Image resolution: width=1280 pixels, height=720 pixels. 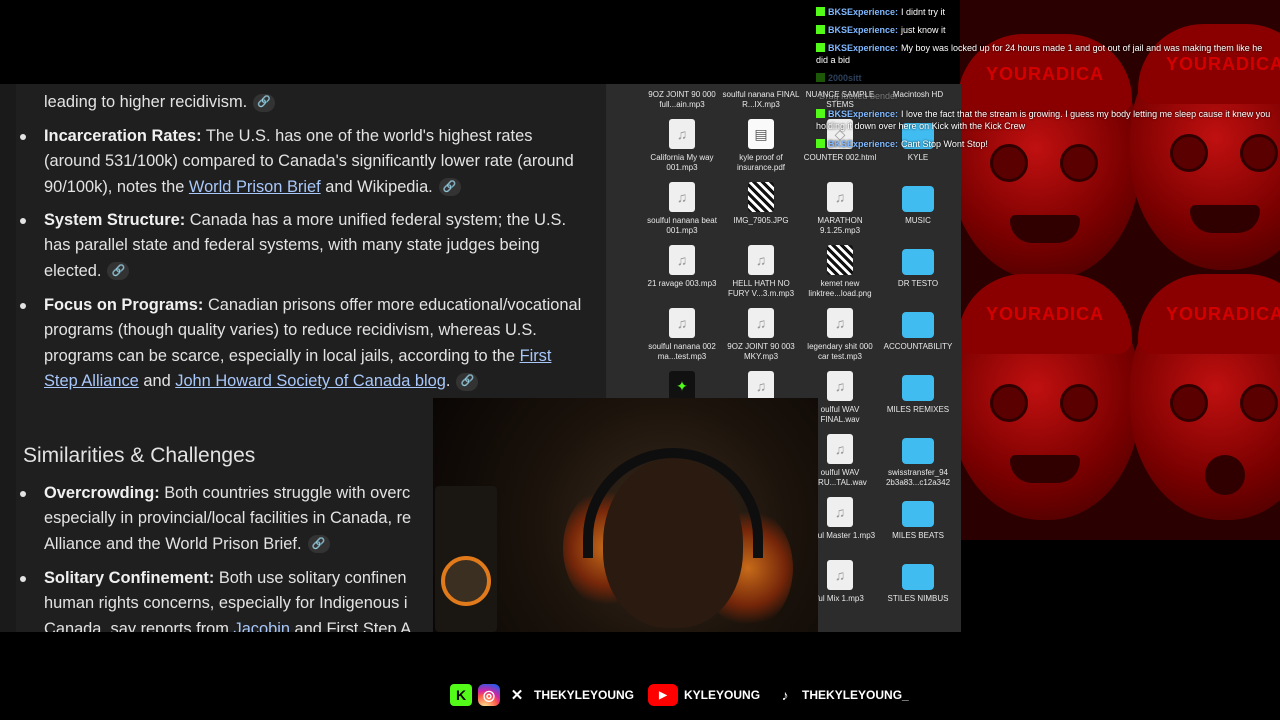 I want to click on chat-text: just know it, so click(x=923, y=30).